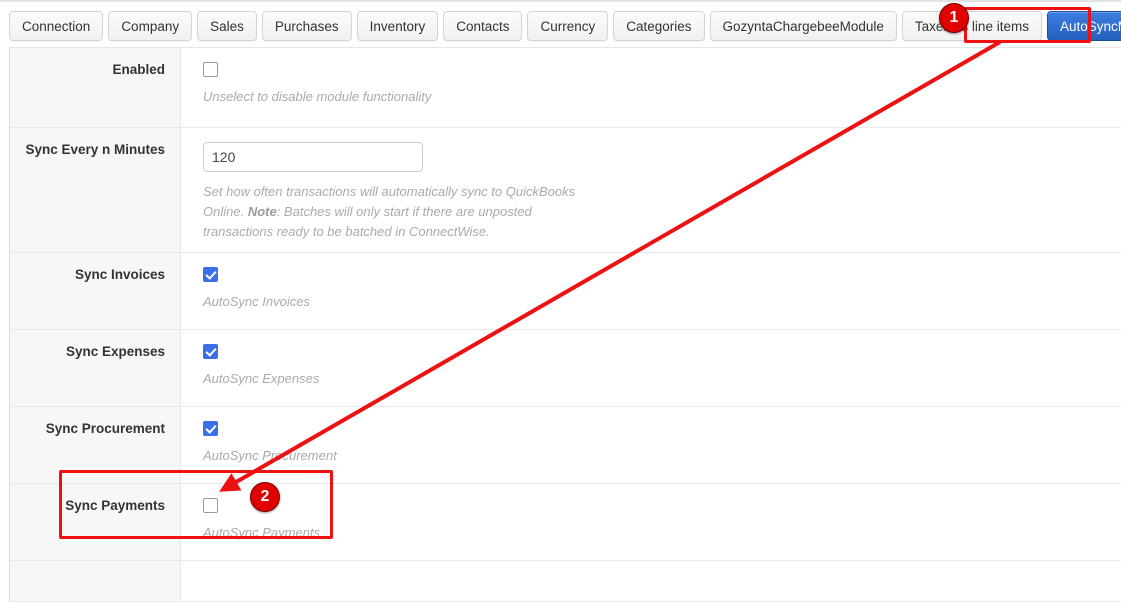 This screenshot has width=1121, height=602. I want to click on field-label-enabled: Enabled, so click(95, 87).